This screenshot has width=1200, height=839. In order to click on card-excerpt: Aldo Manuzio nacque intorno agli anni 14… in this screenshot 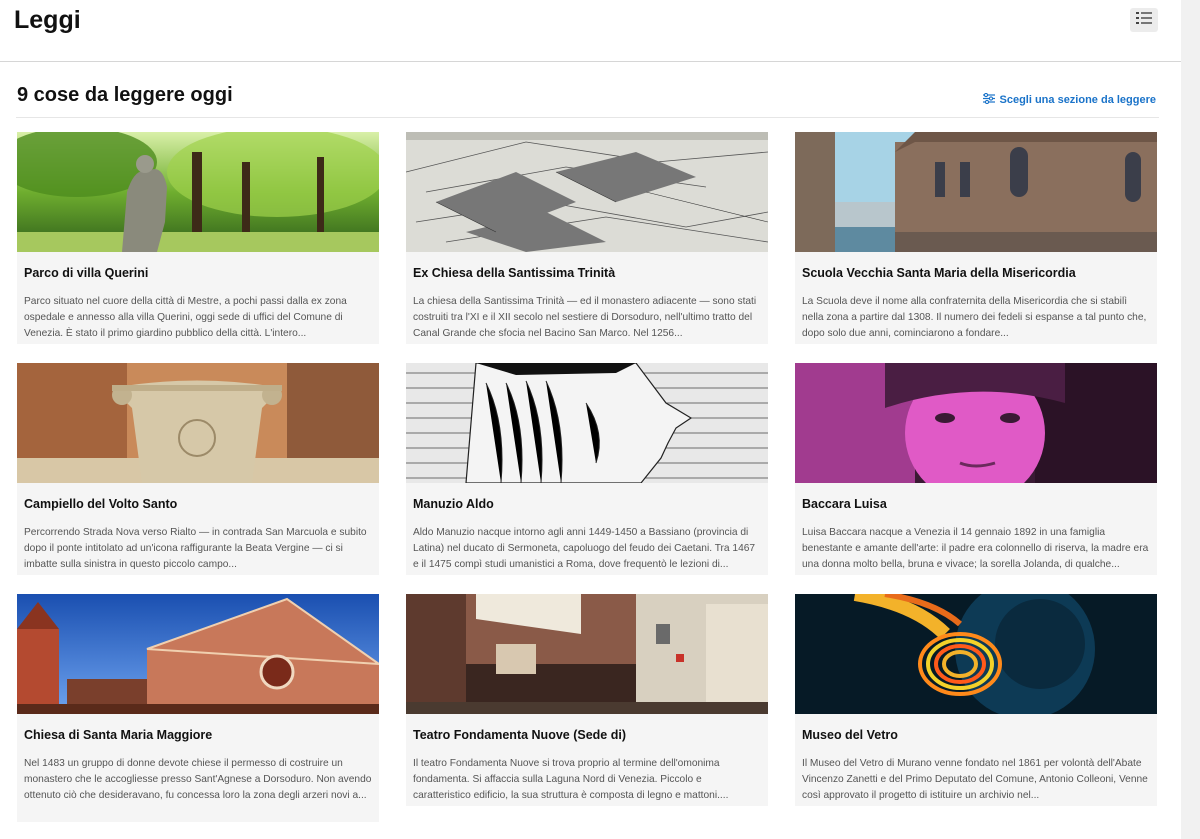, I will do `click(584, 548)`.